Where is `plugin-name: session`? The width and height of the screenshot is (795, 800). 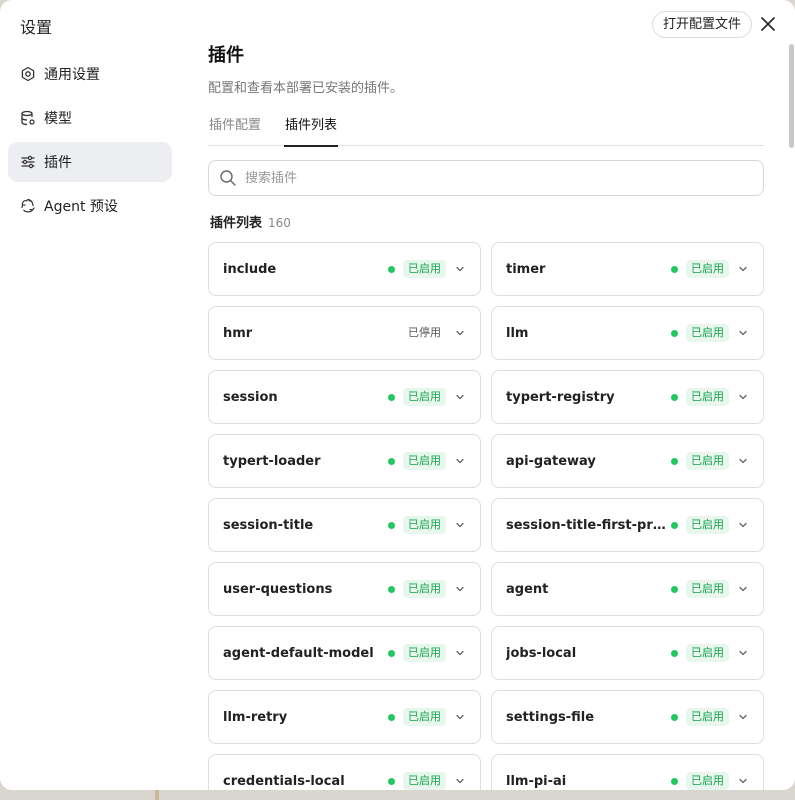 plugin-name: session is located at coordinates (250, 397).